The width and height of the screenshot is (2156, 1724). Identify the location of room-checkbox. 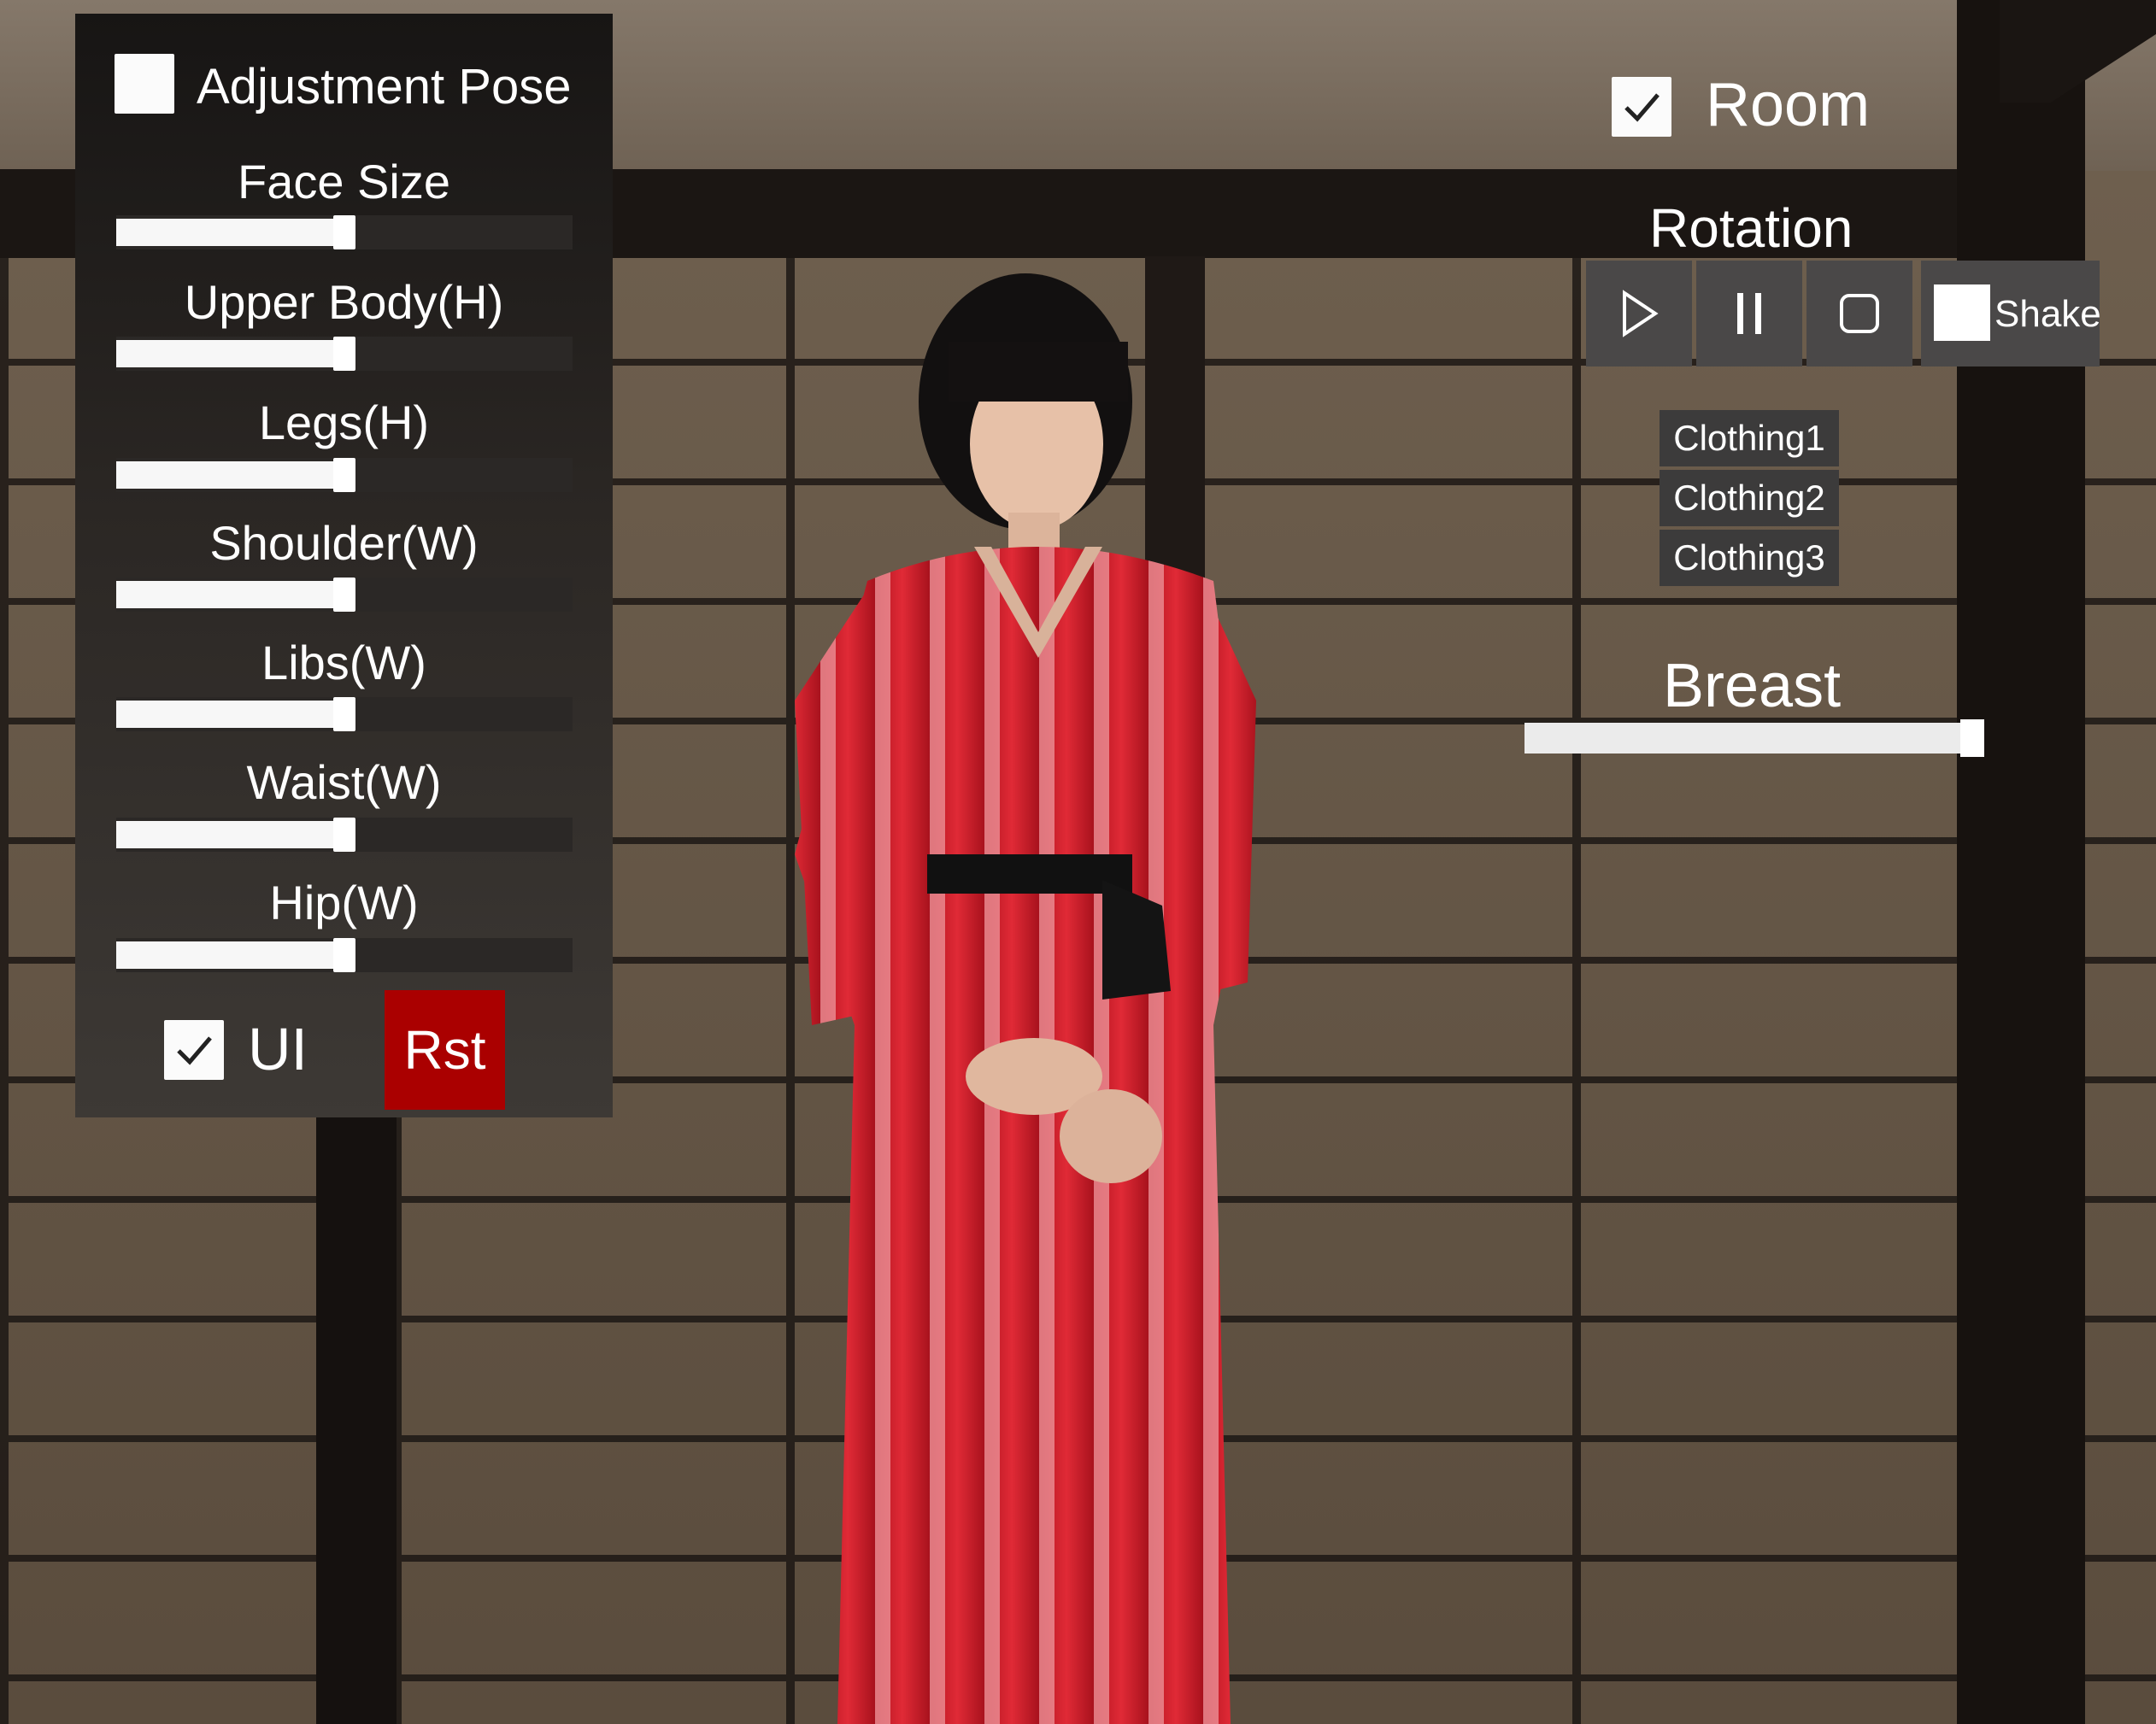
(1641, 107).